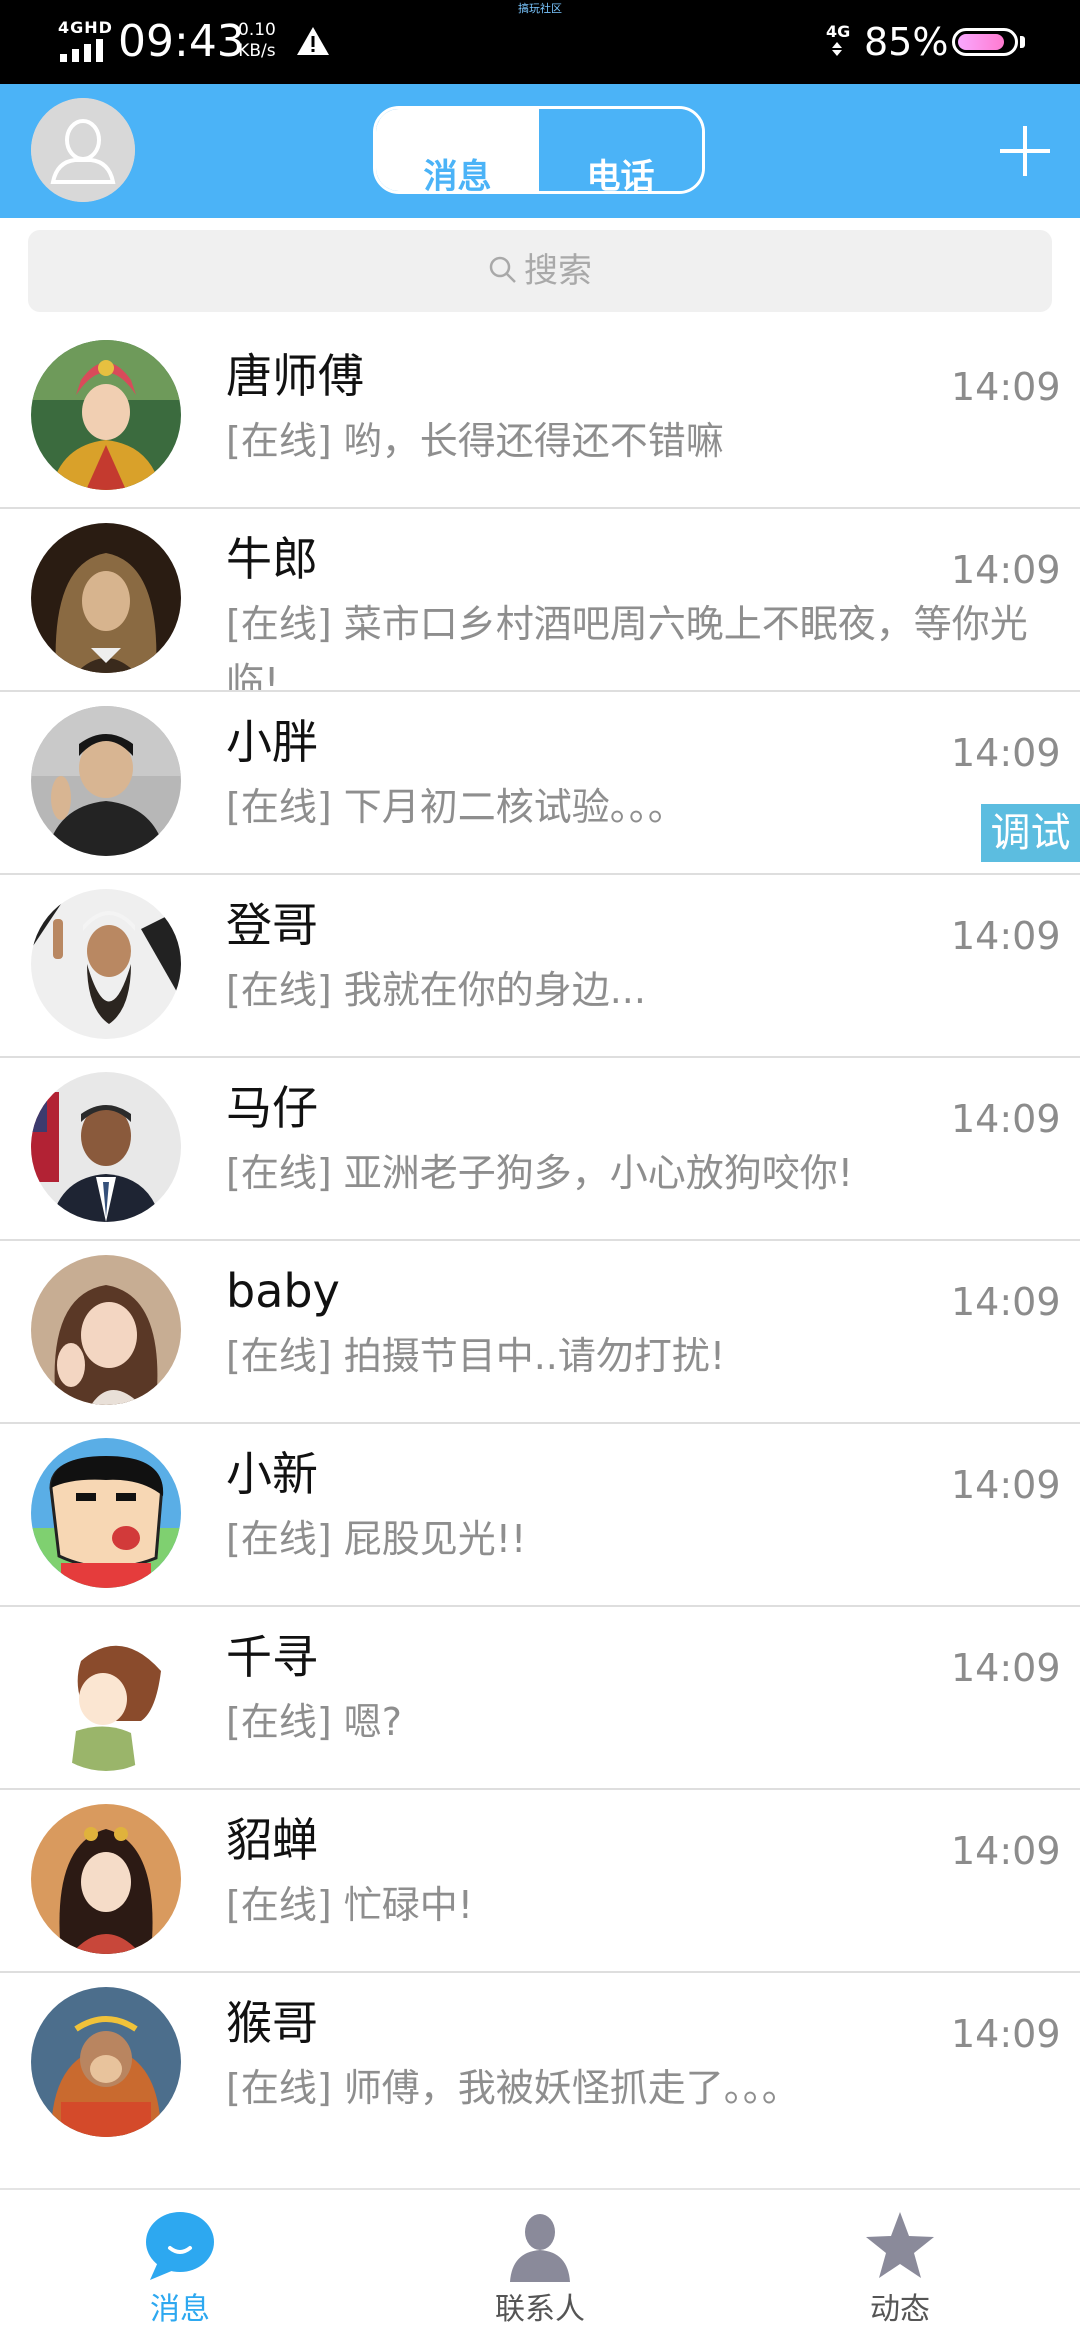 The height and width of the screenshot is (2340, 1080). Describe the element at coordinates (540, 1881) in the screenshot. I see `conversation-row: 貂蝉 14:09 [在线] 忙碌中!` at that location.